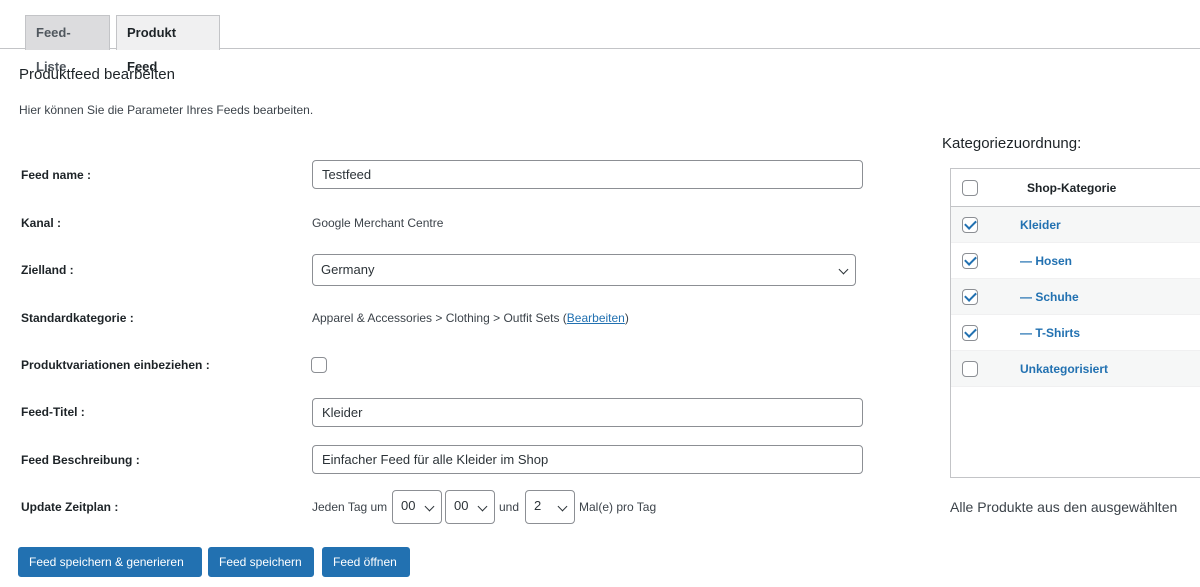 The height and width of the screenshot is (587, 1200). Describe the element at coordinates (600, 37) in the screenshot. I see `tab-bar: Feed-Liste Produkt Feed` at that location.